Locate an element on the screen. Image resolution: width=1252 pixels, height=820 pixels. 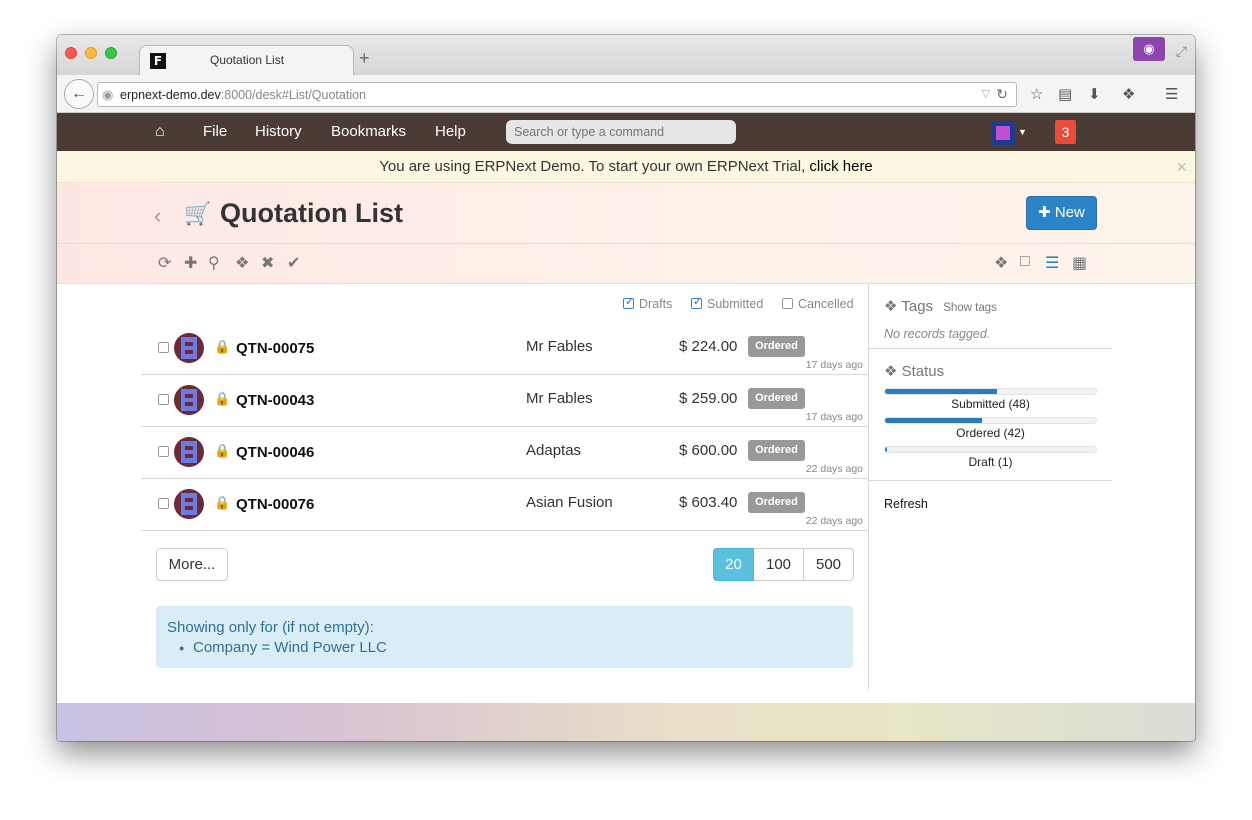
tag-view-icon: ❖ is located at coordinates (1001, 263).